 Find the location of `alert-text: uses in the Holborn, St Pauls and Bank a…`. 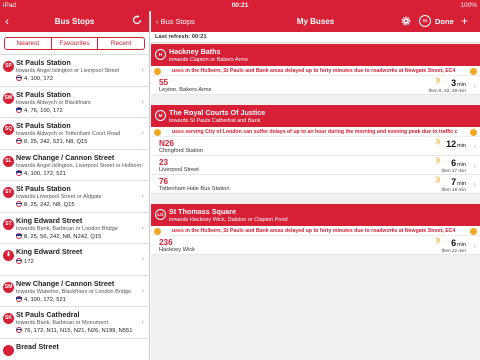

alert-text: uses in the Holborn, St Pauls and Bank a… is located at coordinates (314, 71).